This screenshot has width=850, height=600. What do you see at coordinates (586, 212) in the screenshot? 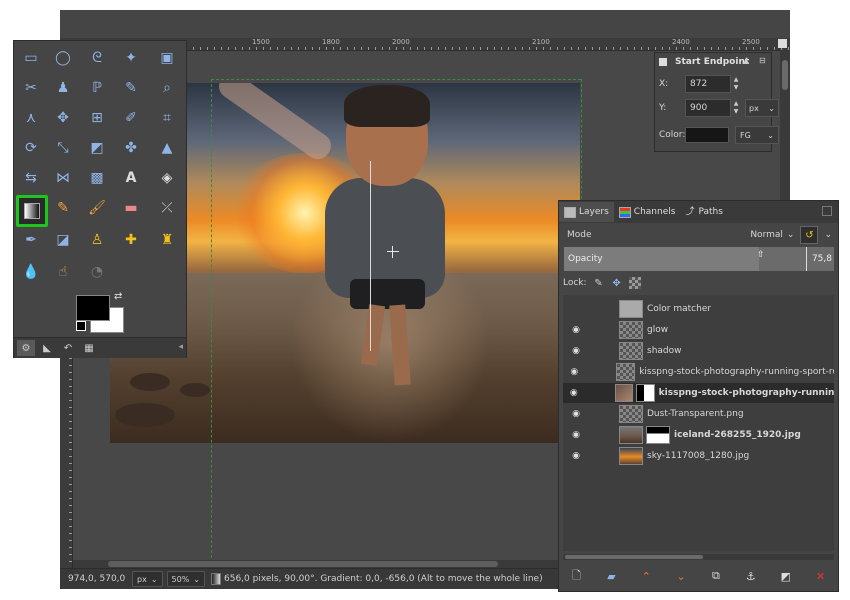
I see `tab-layers: Layers` at bounding box center [586, 212].